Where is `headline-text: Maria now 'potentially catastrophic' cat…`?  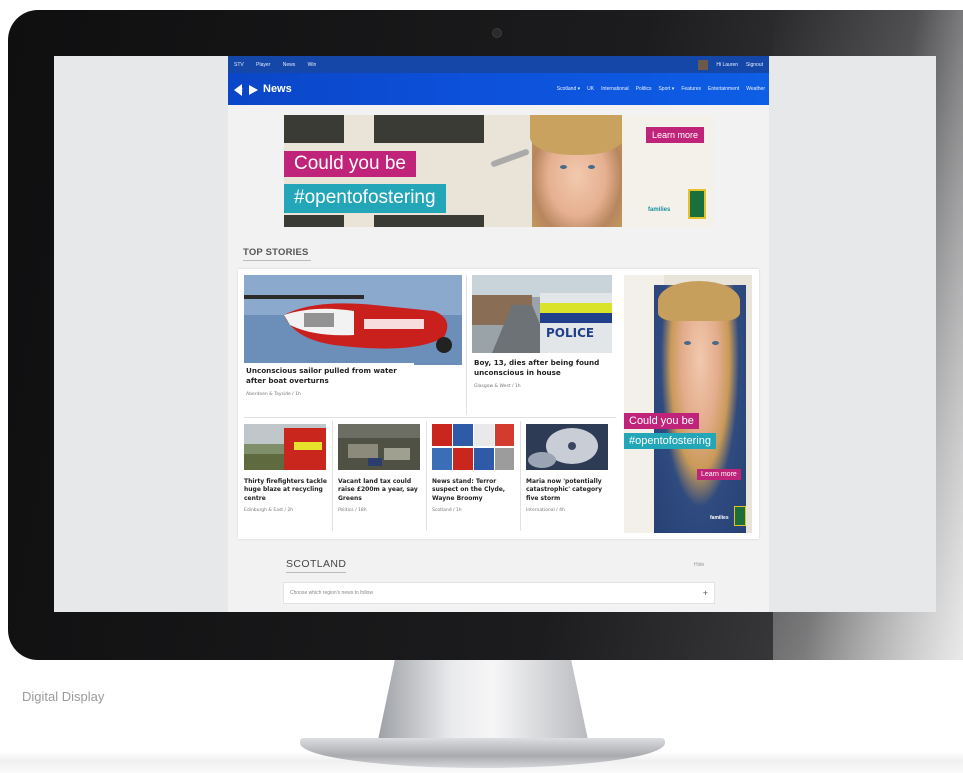 headline-text: Maria now 'potentially catastrophic' cat… is located at coordinates (564, 490).